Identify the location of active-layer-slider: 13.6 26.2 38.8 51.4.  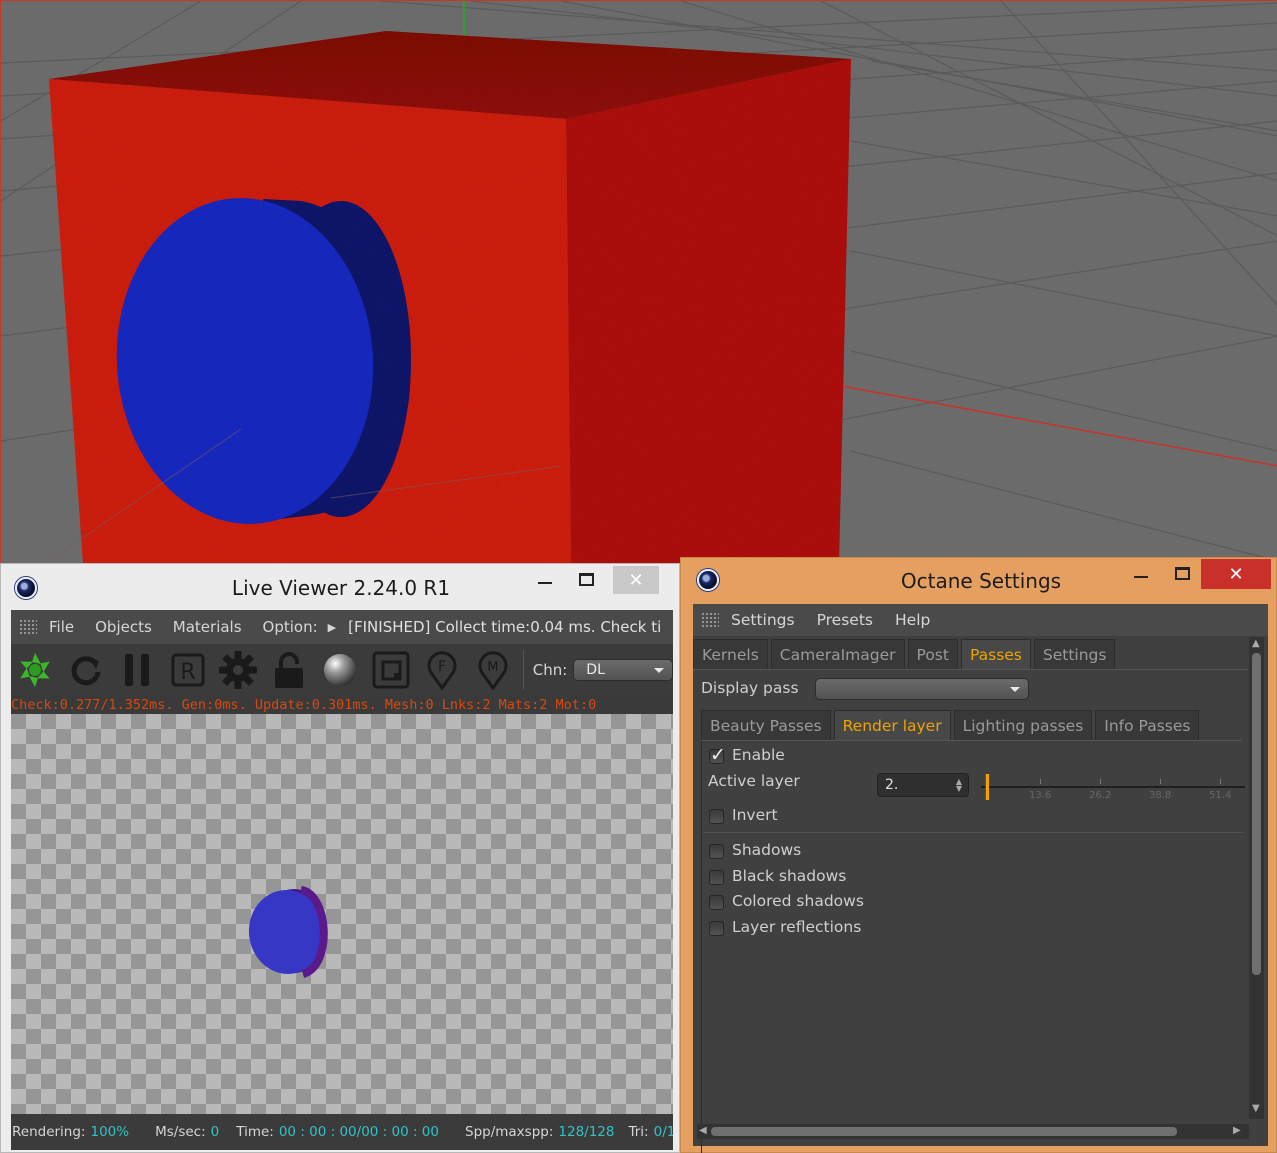
(1113, 787).